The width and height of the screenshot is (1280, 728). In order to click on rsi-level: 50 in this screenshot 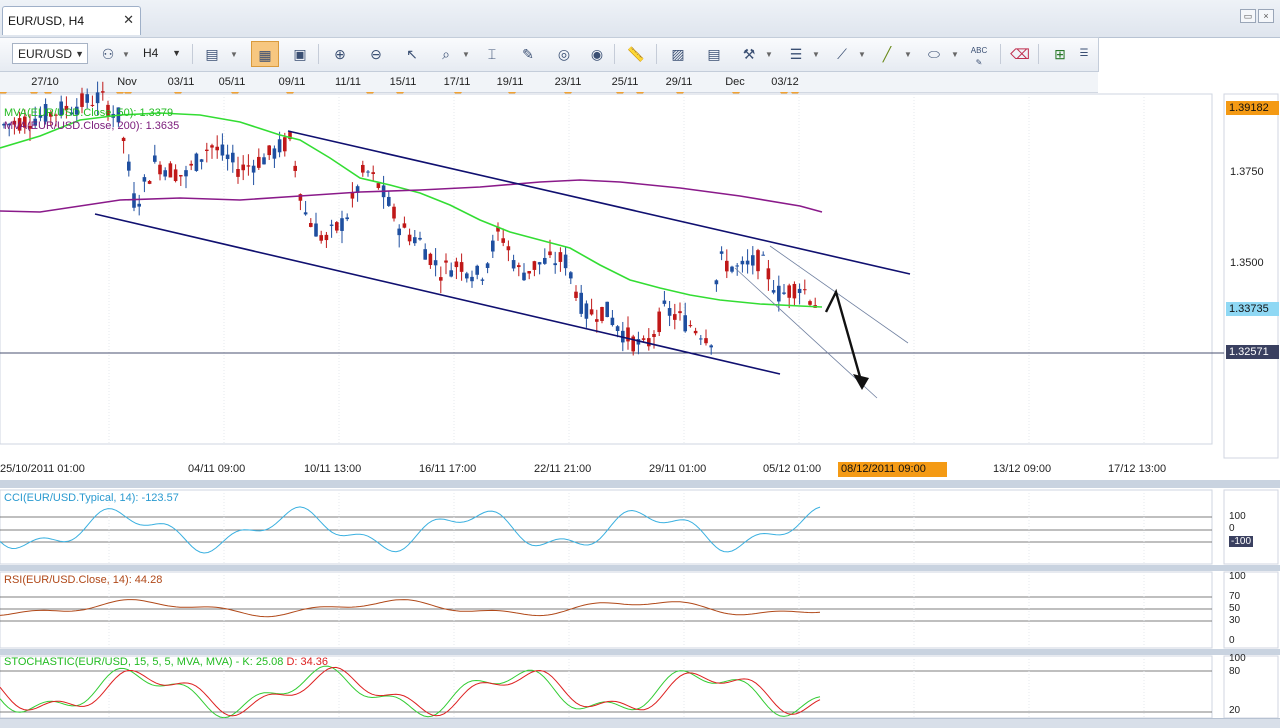, I will do `click(1235, 608)`.